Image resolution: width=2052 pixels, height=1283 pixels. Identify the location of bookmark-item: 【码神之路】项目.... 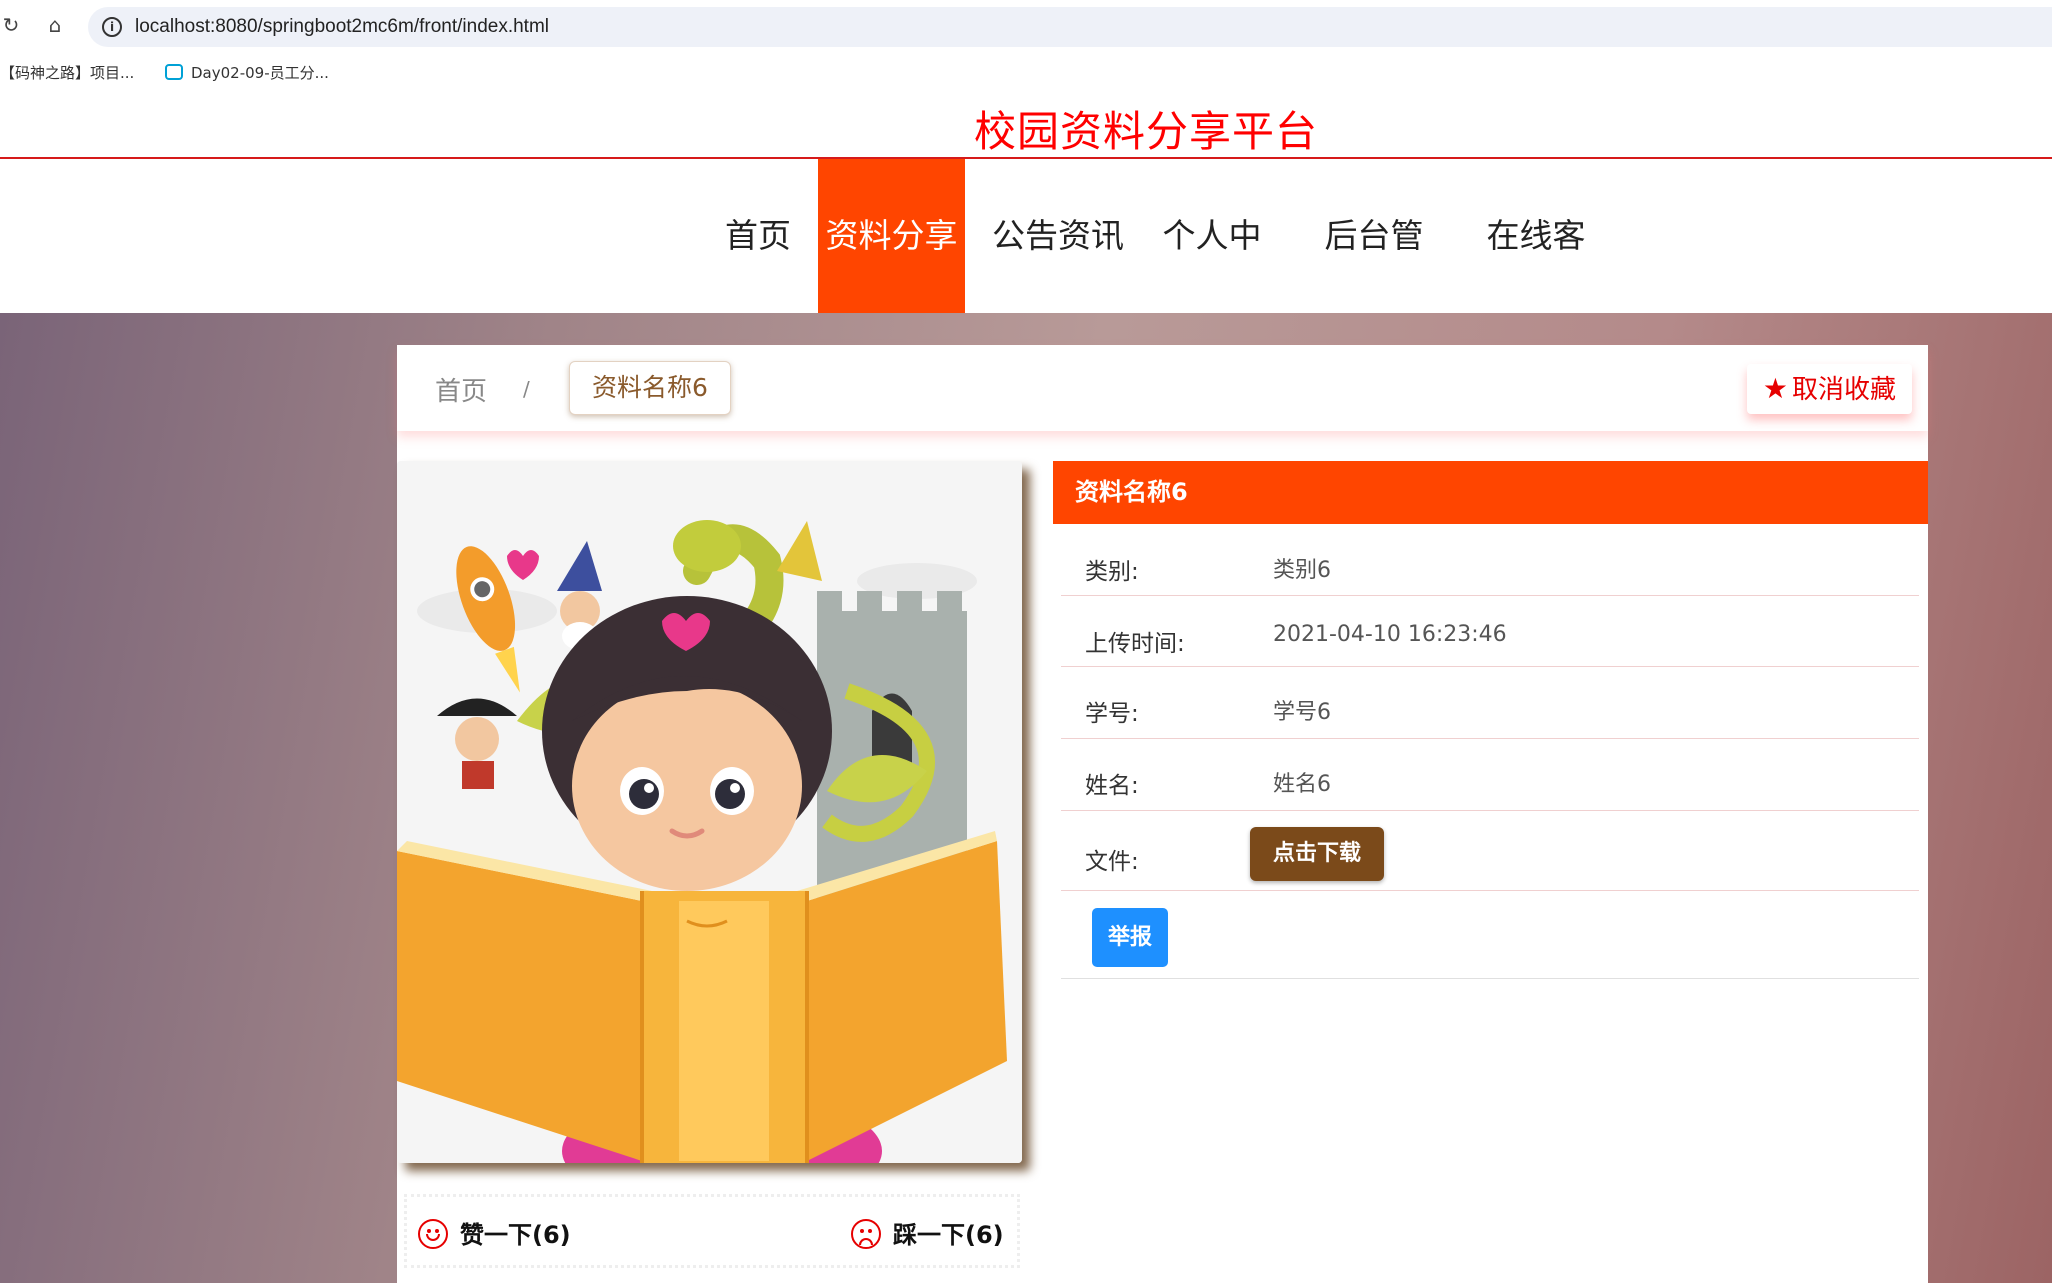
(67, 72).